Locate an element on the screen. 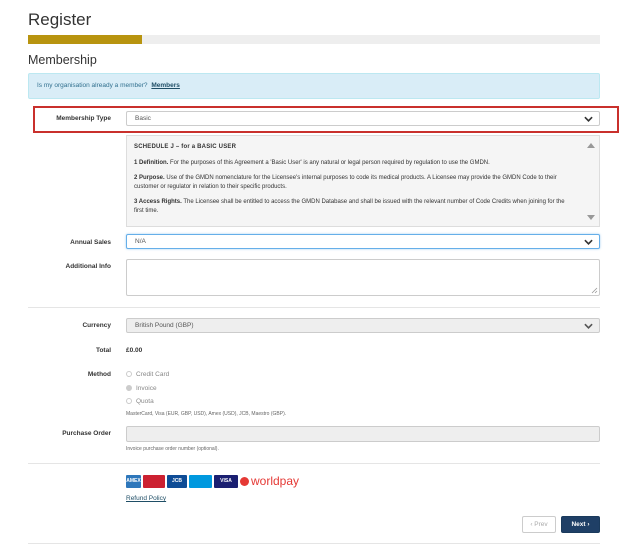 This screenshot has width=631, height=548. method-option-quota: Quota is located at coordinates (140, 401).